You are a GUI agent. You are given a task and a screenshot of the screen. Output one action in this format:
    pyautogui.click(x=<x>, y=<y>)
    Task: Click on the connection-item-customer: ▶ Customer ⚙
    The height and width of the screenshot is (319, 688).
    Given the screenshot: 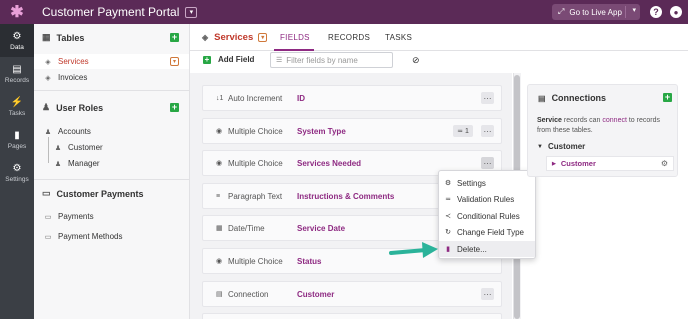 What is the action you would take?
    pyautogui.click(x=610, y=163)
    